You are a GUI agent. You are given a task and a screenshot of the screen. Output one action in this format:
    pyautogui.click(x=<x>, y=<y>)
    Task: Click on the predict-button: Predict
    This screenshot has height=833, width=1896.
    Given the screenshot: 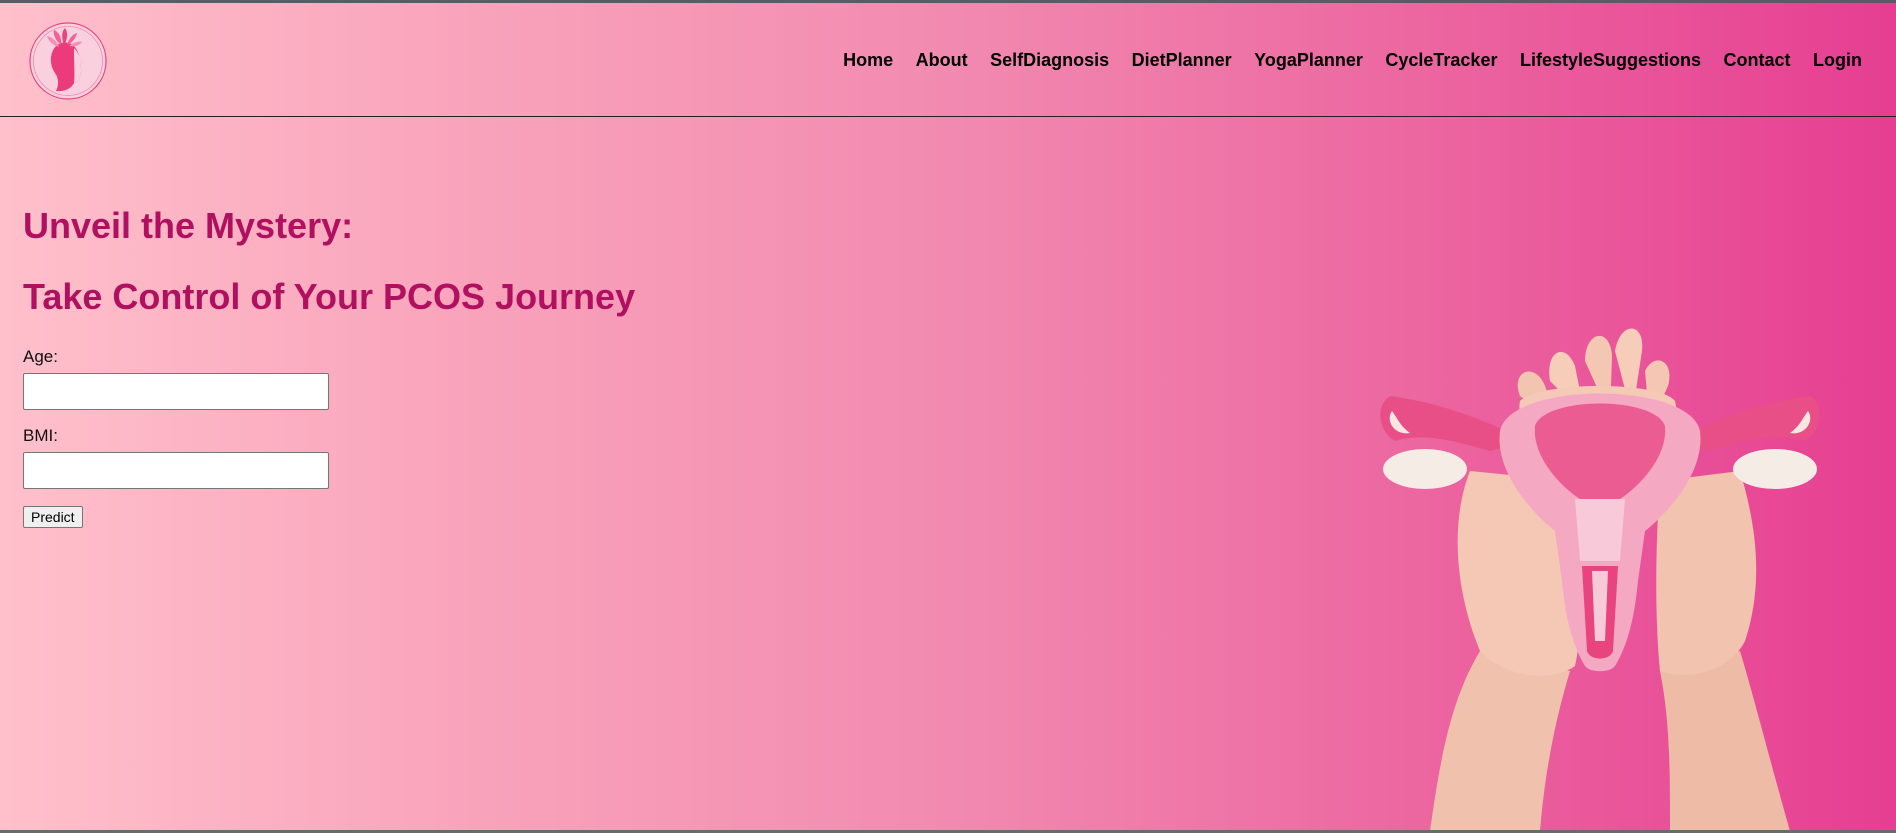 What is the action you would take?
    pyautogui.click(x=53, y=517)
    